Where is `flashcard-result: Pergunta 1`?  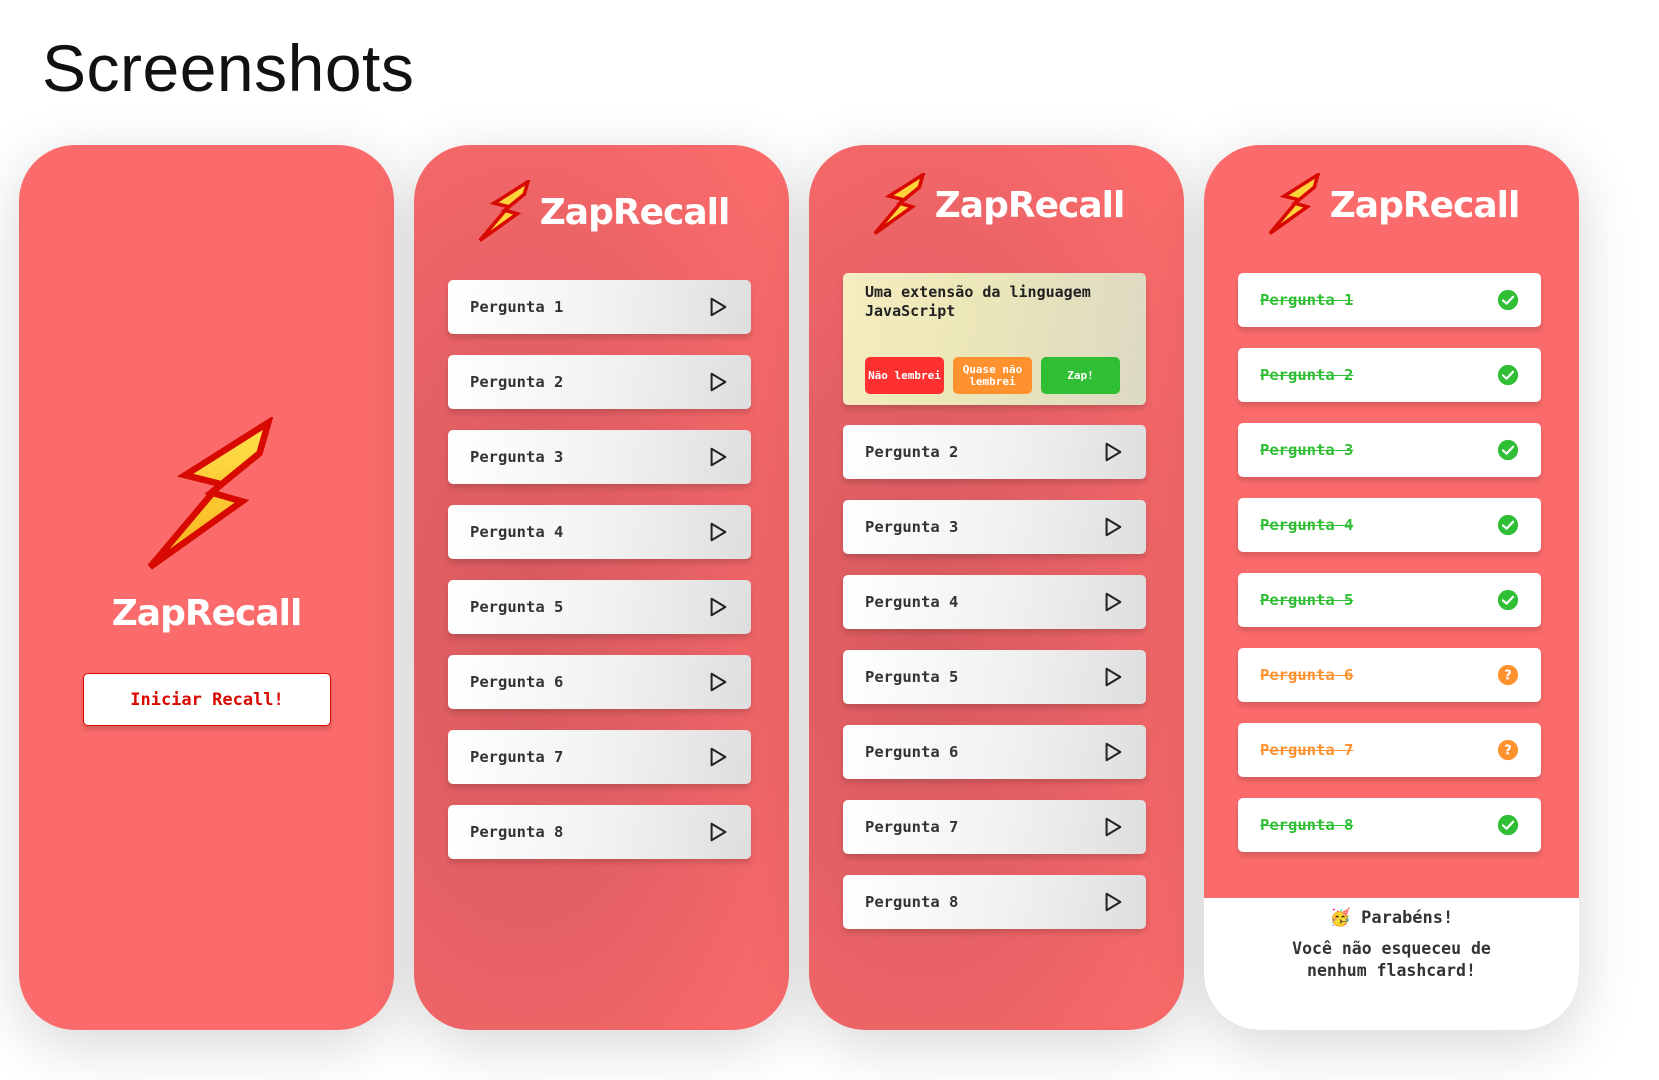
flashcard-result: Pergunta 1 is located at coordinates (1389, 300).